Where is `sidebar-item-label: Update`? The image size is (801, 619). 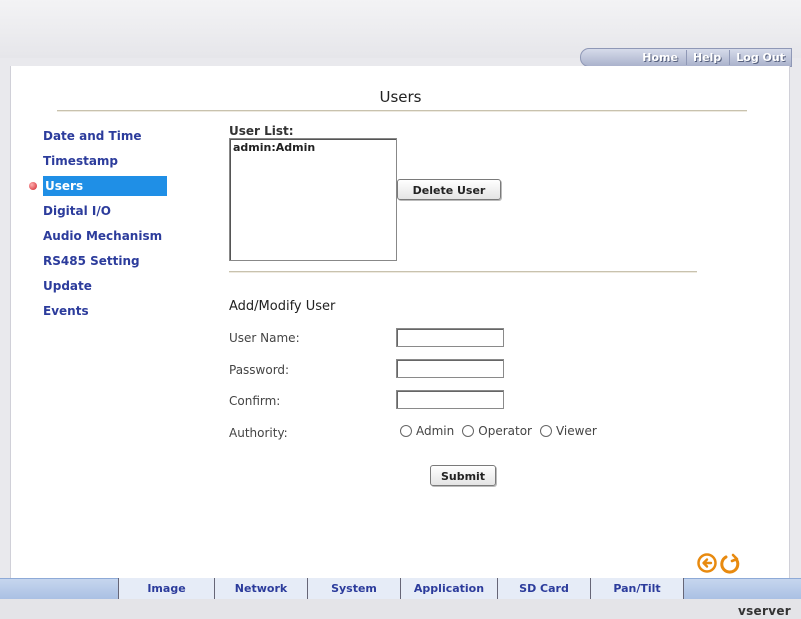
sidebar-item-label: Update is located at coordinates (67, 286).